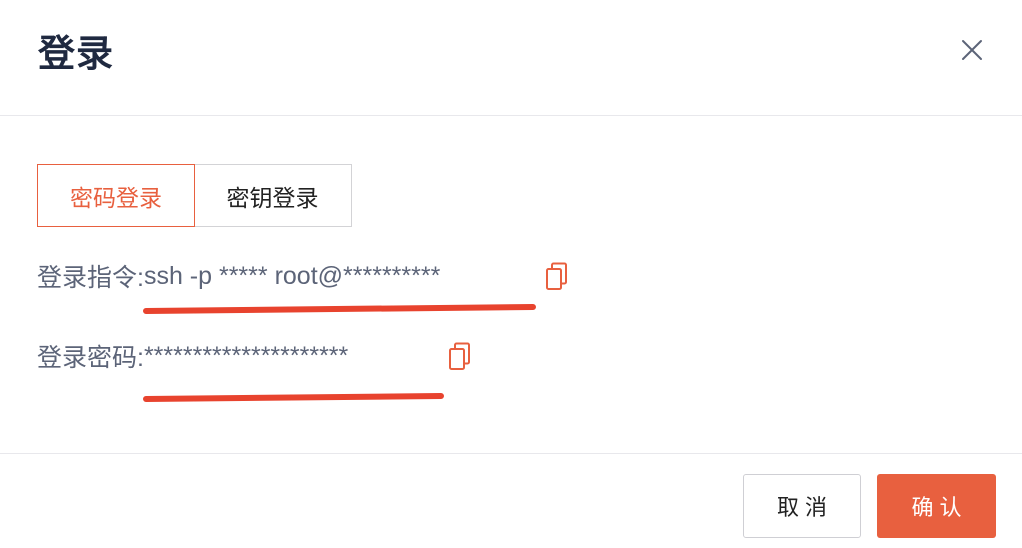 The image size is (1022, 548). I want to click on confirm-button: 确 认, so click(936, 506).